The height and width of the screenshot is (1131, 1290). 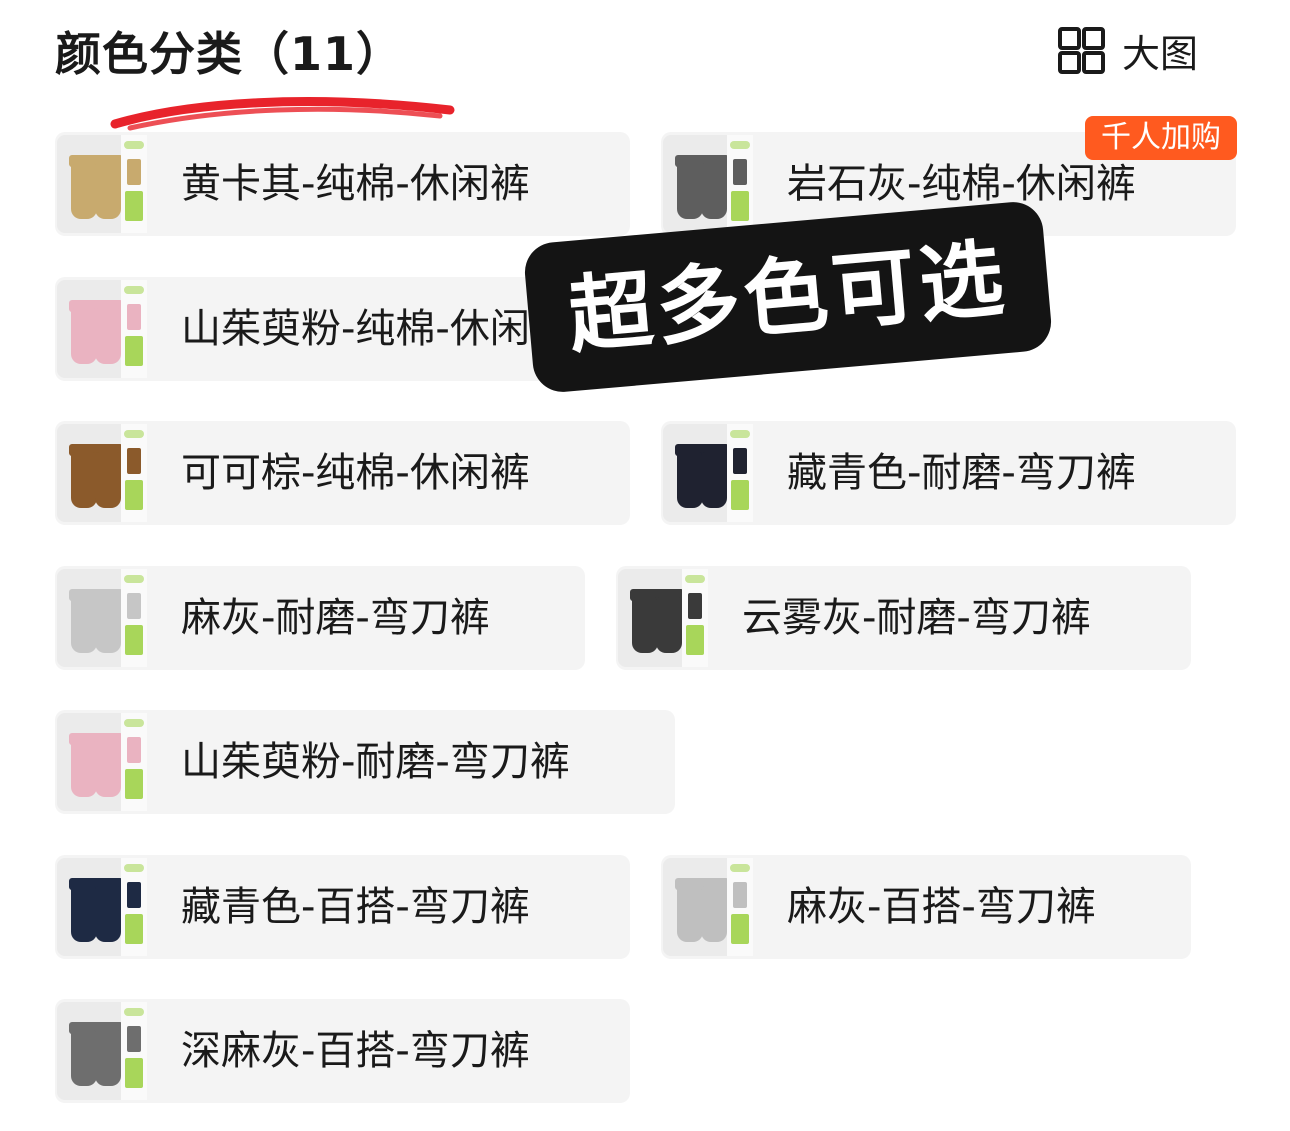 What do you see at coordinates (916, 618) in the screenshot?
I see `option-label: 云雾灰-耐磨-弯刀裤` at bounding box center [916, 618].